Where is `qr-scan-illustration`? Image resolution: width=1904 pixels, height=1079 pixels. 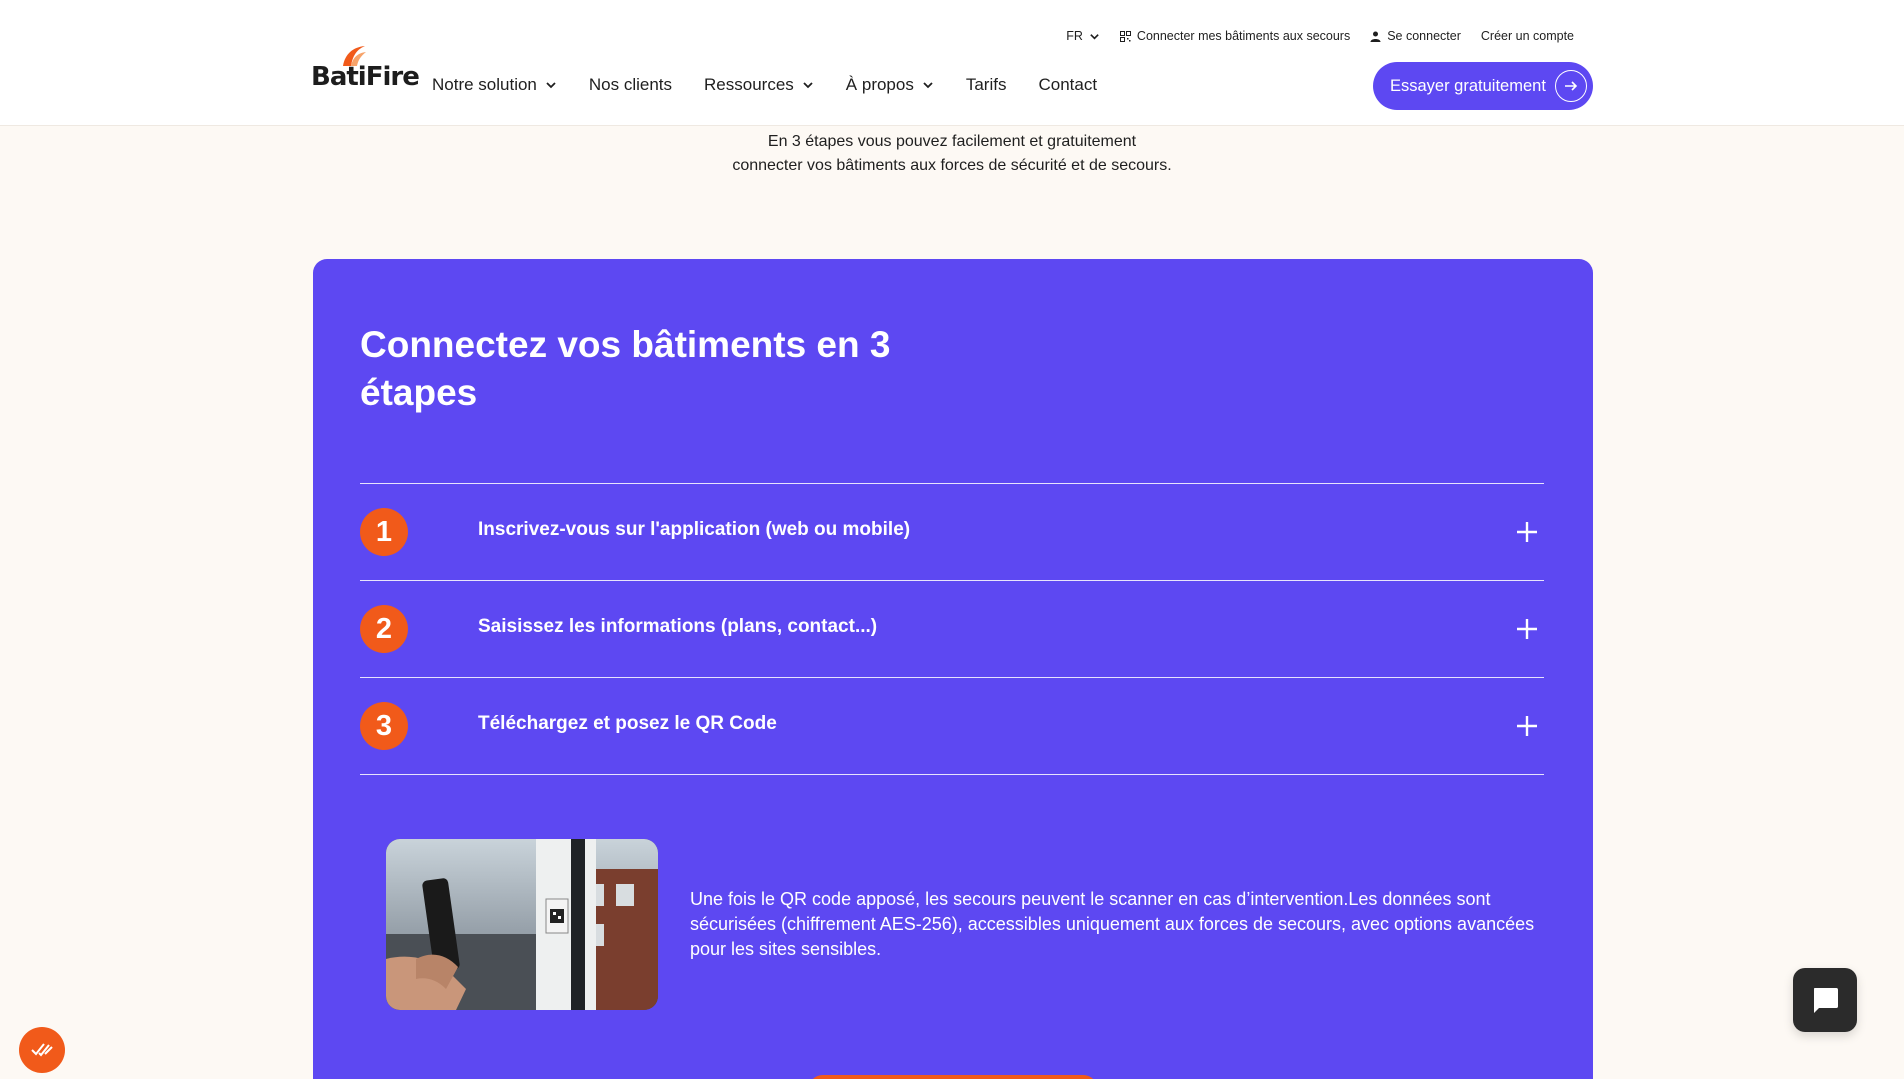 qr-scan-illustration is located at coordinates (522, 924).